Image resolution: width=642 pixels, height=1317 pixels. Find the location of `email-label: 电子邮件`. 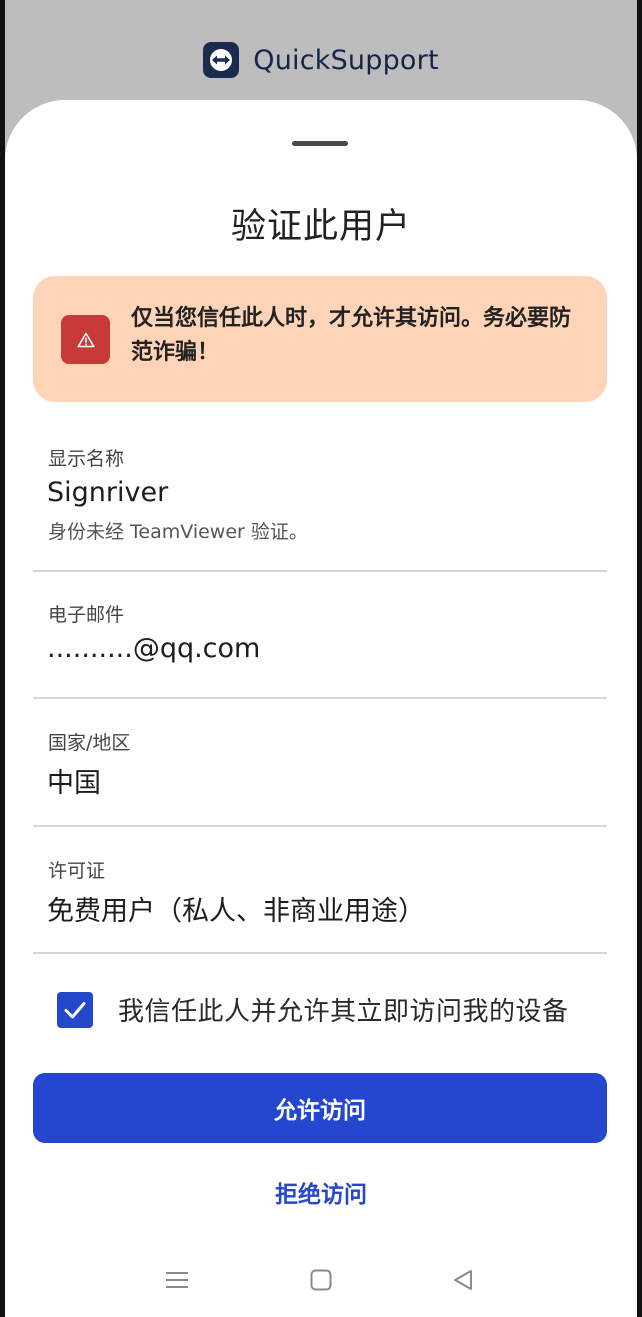

email-label: 电子邮件 is located at coordinates (86, 615).